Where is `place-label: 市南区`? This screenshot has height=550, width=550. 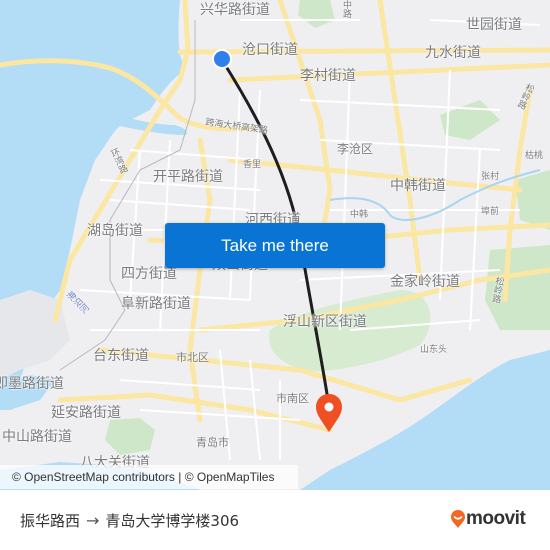 place-label: 市南区 is located at coordinates (292, 398).